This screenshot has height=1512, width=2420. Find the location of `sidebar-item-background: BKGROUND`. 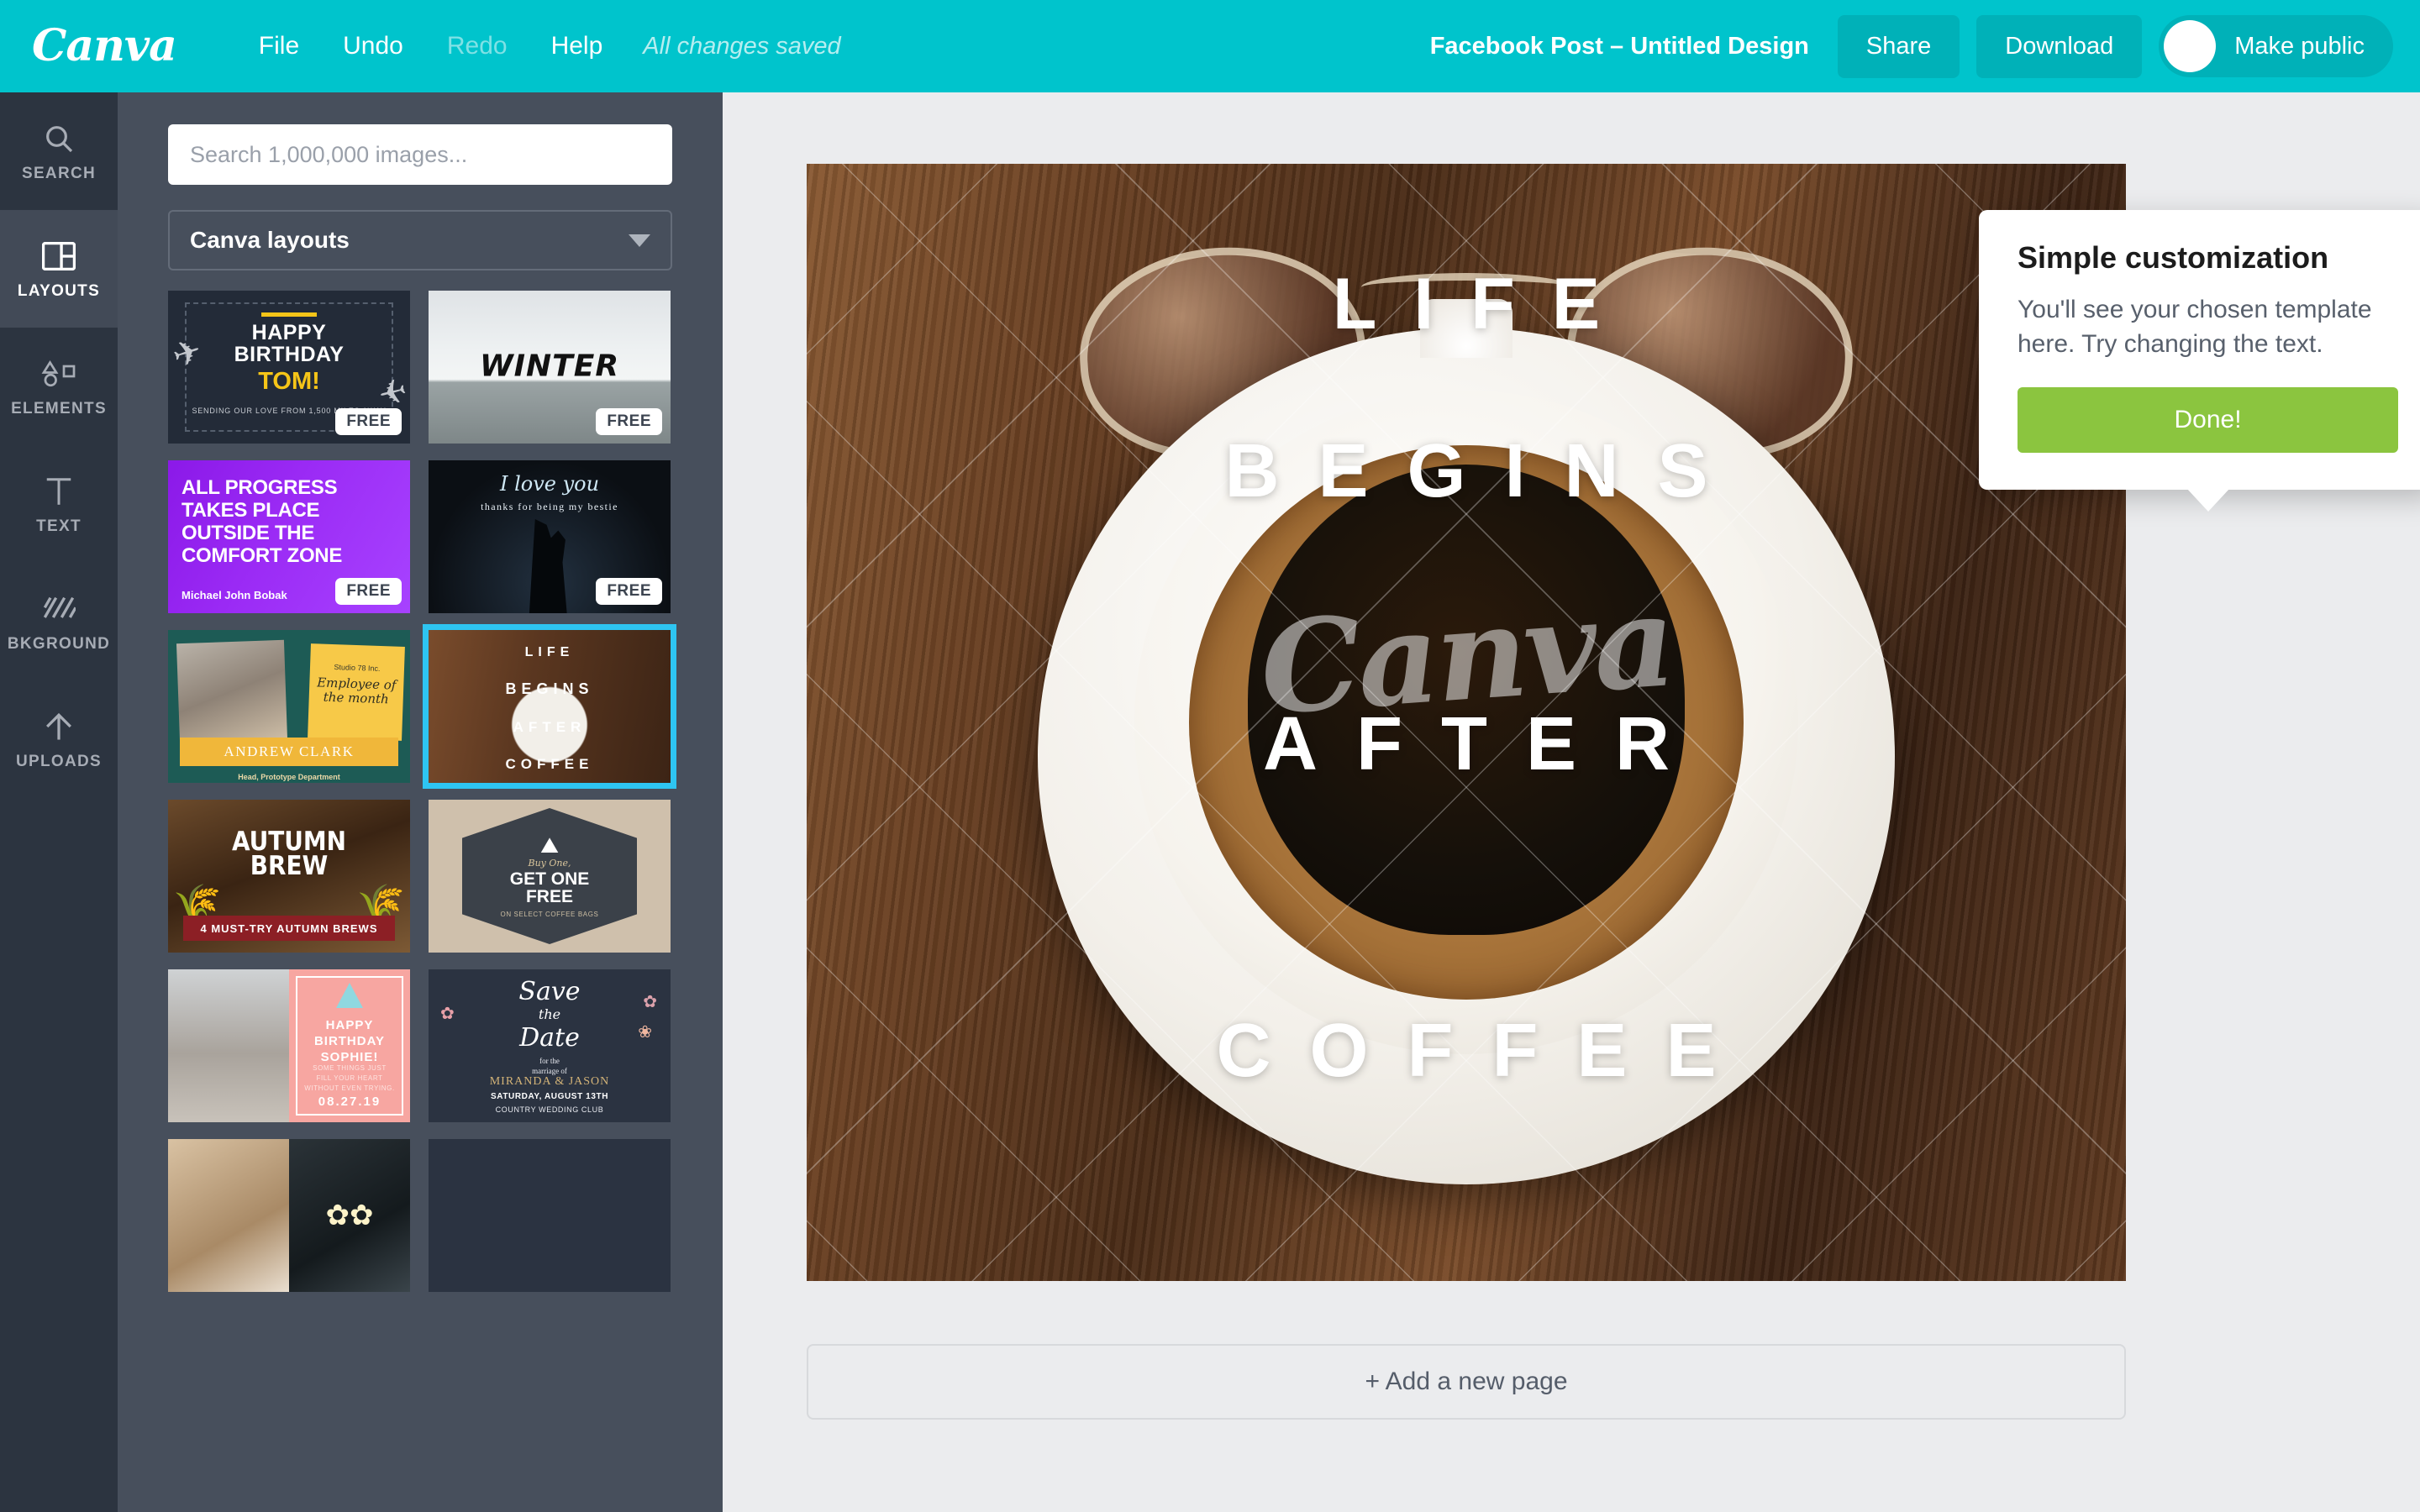

sidebar-item-background: BKGROUND is located at coordinates (59, 621).